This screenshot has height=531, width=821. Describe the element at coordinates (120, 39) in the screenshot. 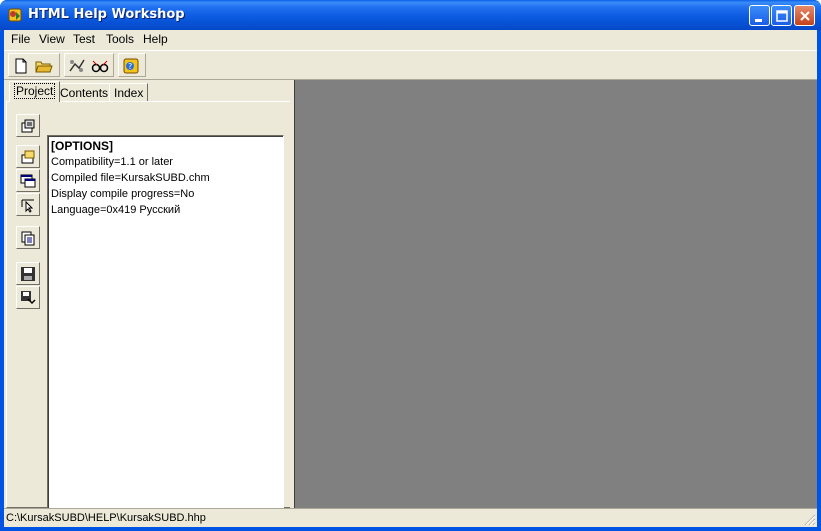

I see `menu-tools: Tools` at that location.